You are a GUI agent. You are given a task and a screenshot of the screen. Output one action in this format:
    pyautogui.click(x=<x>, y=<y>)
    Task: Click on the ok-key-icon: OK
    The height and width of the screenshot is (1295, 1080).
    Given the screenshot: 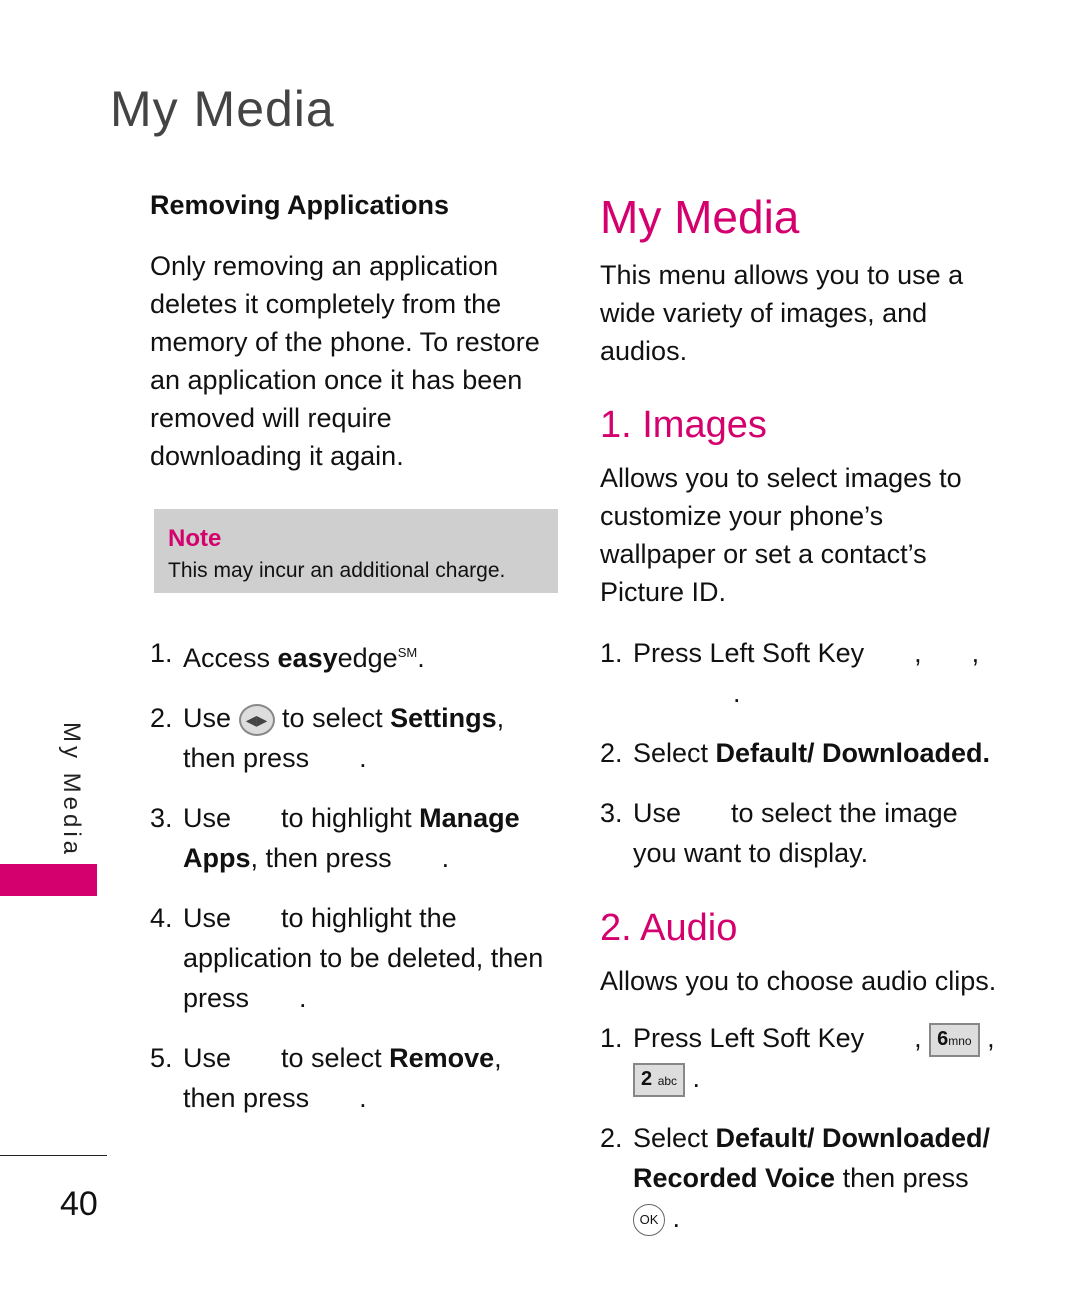 What is the action you would take?
    pyautogui.click(x=649, y=1219)
    